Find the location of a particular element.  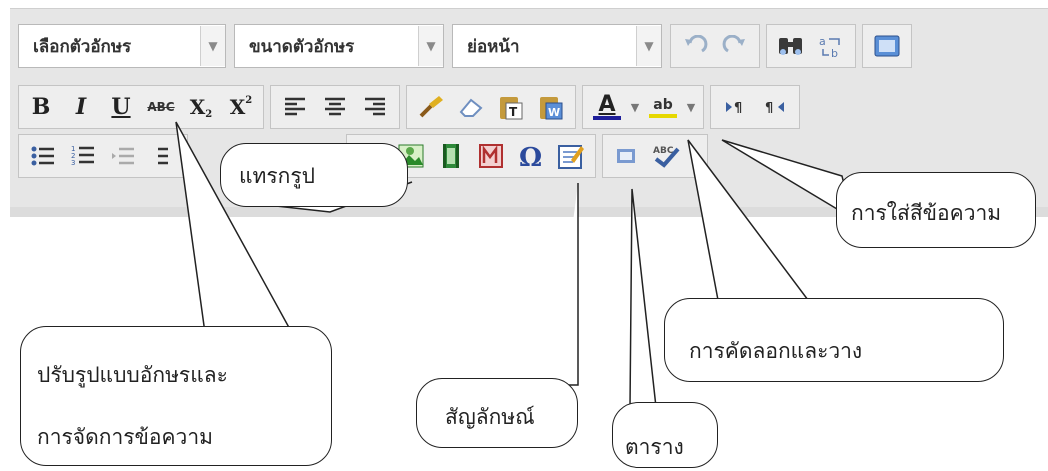

callout-symbol: สัญลักษณ์ is located at coordinates (497, 413).